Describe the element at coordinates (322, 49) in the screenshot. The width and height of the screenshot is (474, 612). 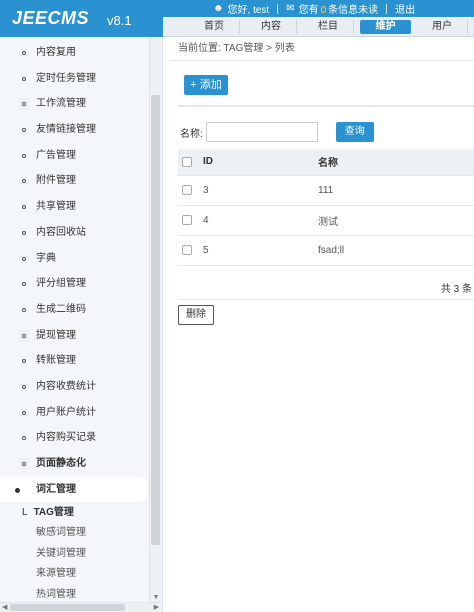
I see `breadcrumb: 当前位置: TAG管理 > 列表` at that location.